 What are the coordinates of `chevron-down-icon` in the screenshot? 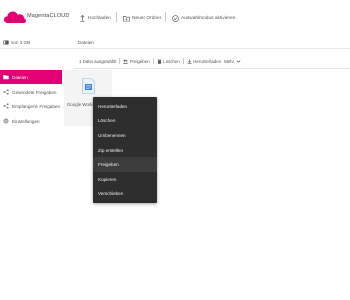 It's located at (238, 61).